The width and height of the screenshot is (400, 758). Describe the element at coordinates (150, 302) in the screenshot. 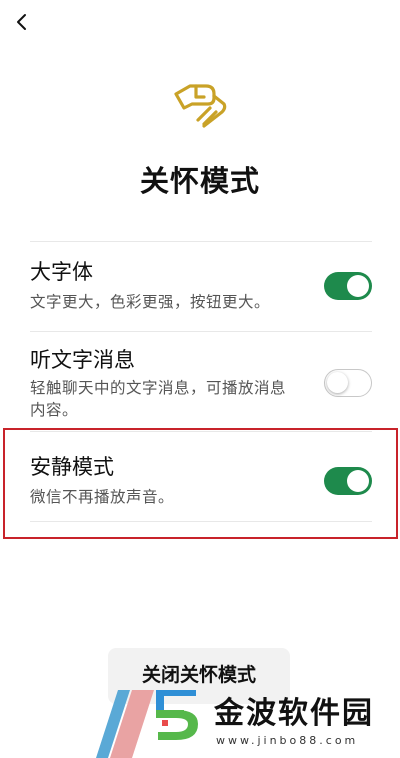

I see `setting-description: 文字更大，色彩更强，按钮更大。` at that location.